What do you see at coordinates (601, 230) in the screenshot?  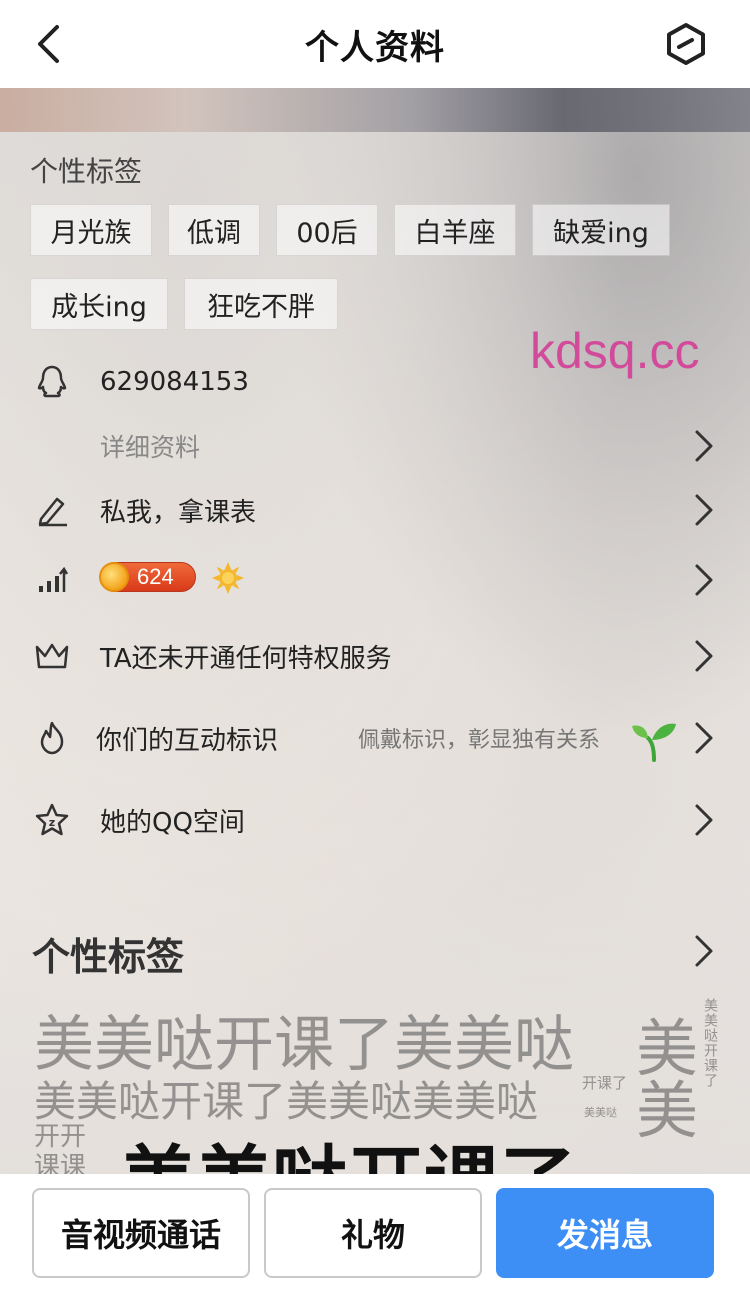 I see `tag-chip: 缺爱ing` at bounding box center [601, 230].